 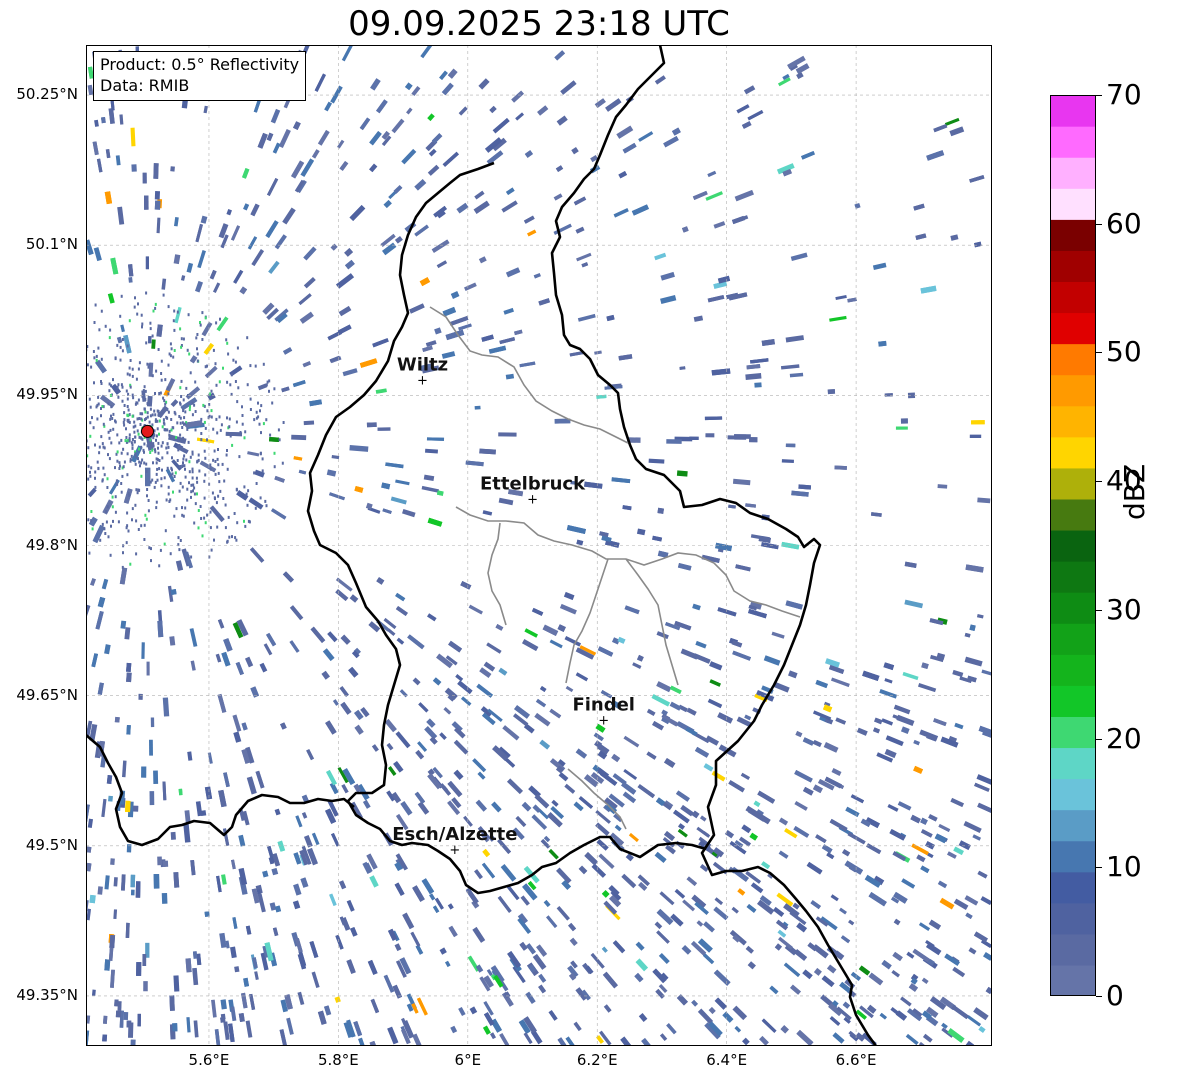 What do you see at coordinates (1099, 610) in the screenshot?
I see `colorbar-tick-mark` at bounding box center [1099, 610].